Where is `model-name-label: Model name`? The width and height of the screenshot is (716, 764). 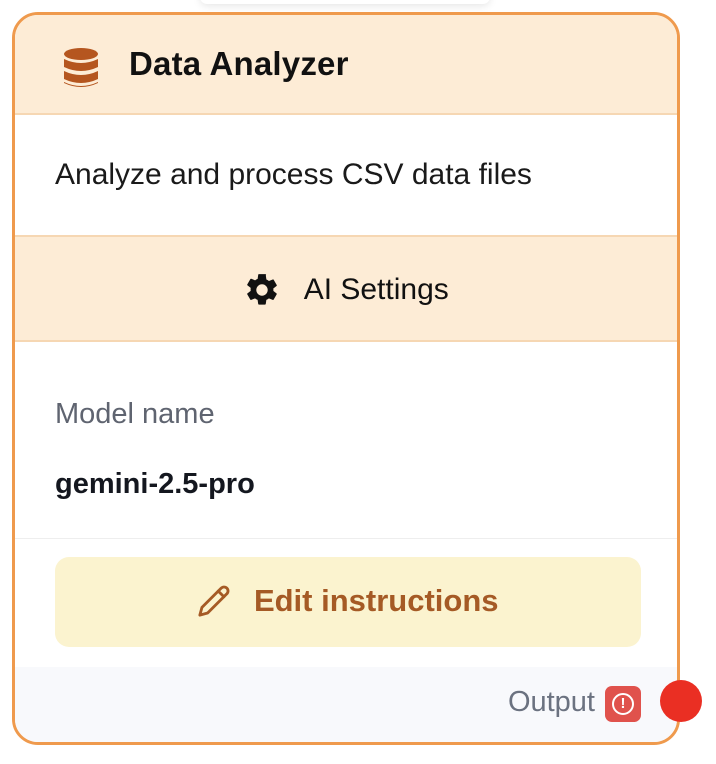
model-name-label: Model name is located at coordinates (135, 414).